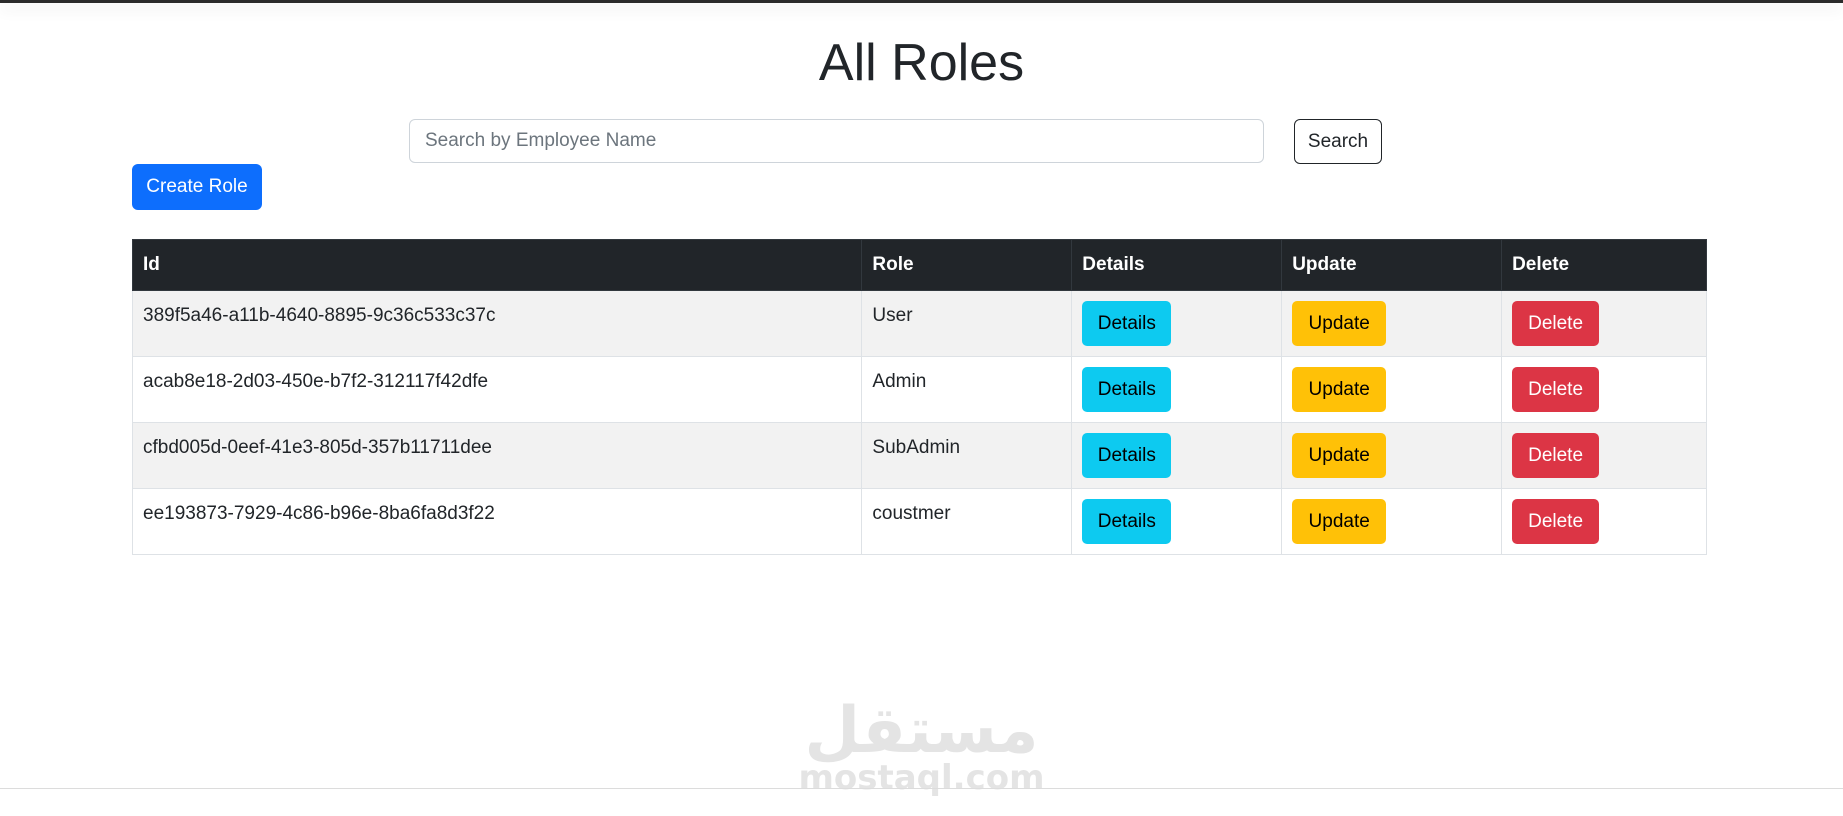  What do you see at coordinates (967, 455) in the screenshot?
I see `role-name-cell: SubAdmin` at bounding box center [967, 455].